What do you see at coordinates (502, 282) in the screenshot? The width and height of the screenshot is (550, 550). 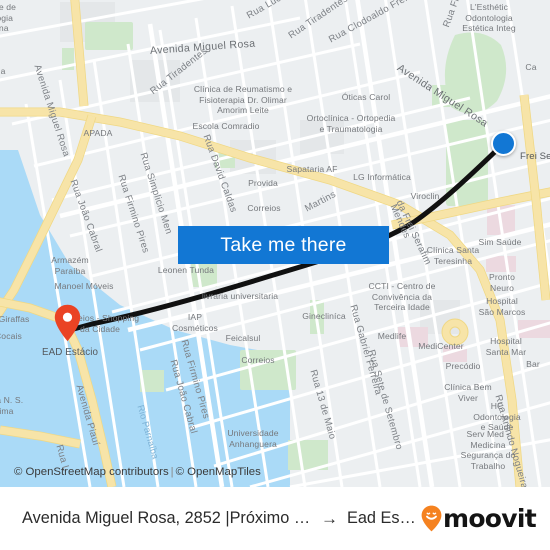 I see `poi-name-label: Pronto Neuro` at bounding box center [502, 282].